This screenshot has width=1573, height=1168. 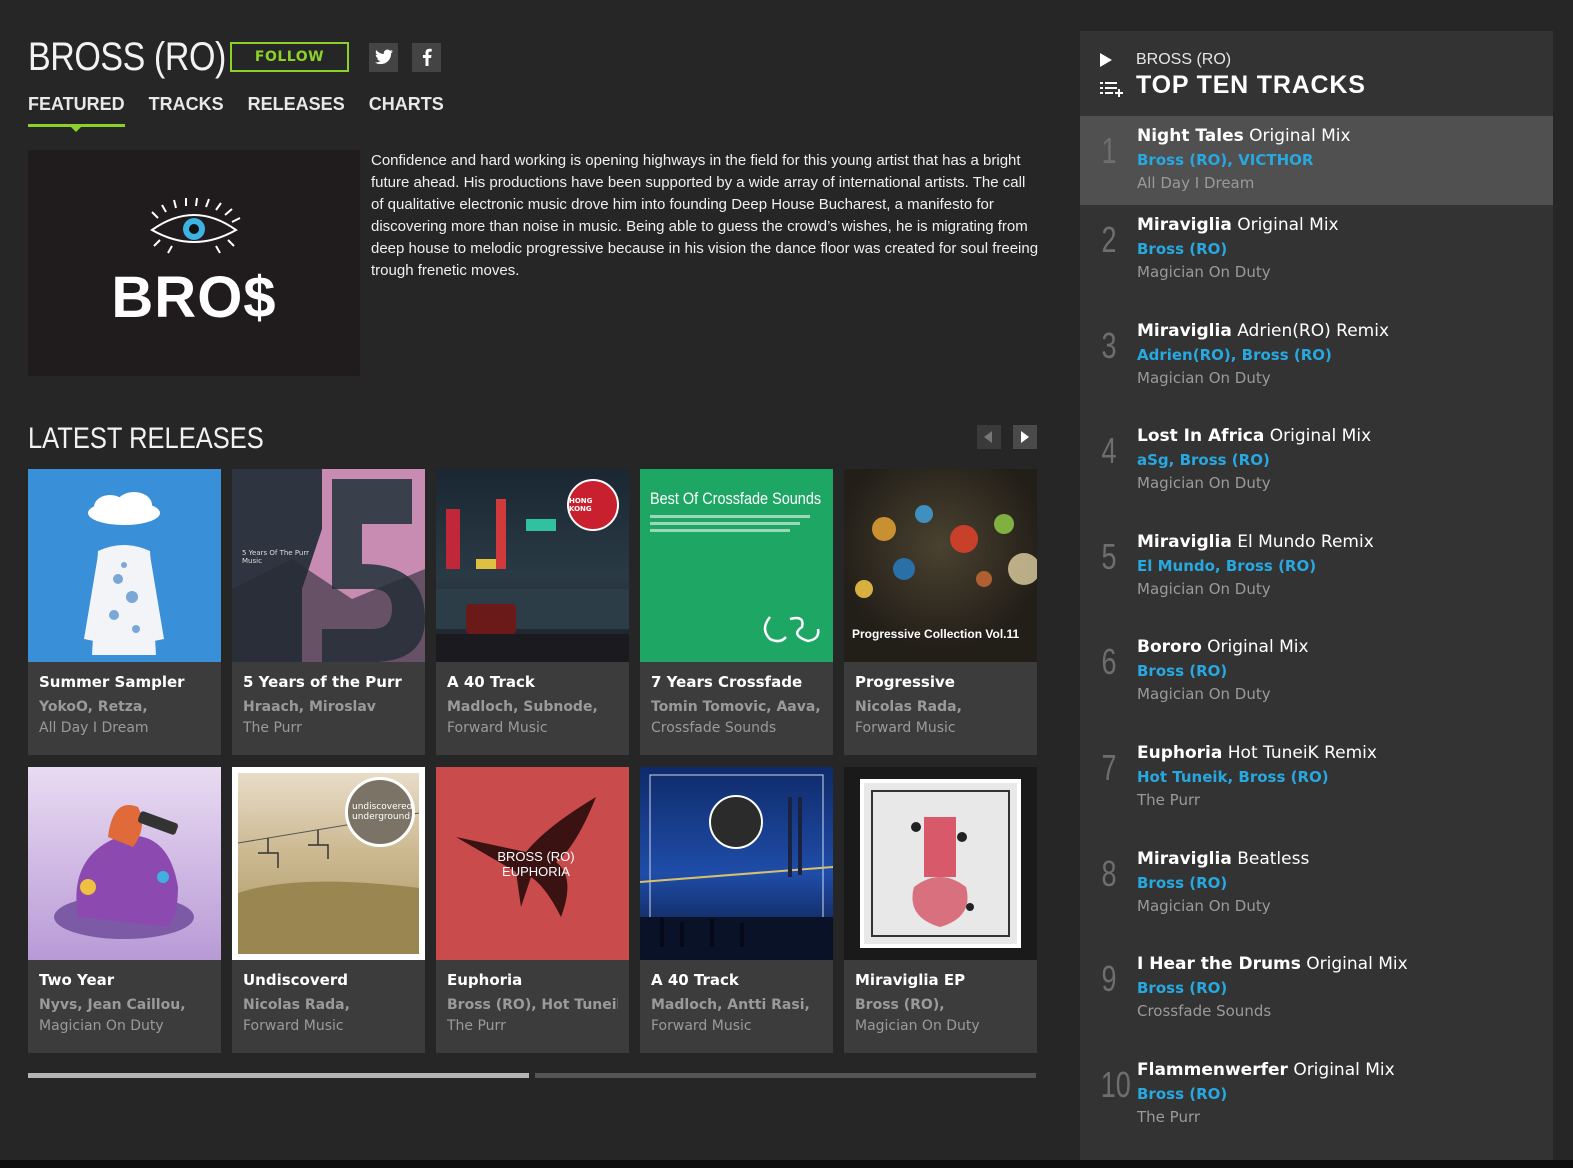 I want to click on add-to-queue-icon, so click(x=1112, y=89).